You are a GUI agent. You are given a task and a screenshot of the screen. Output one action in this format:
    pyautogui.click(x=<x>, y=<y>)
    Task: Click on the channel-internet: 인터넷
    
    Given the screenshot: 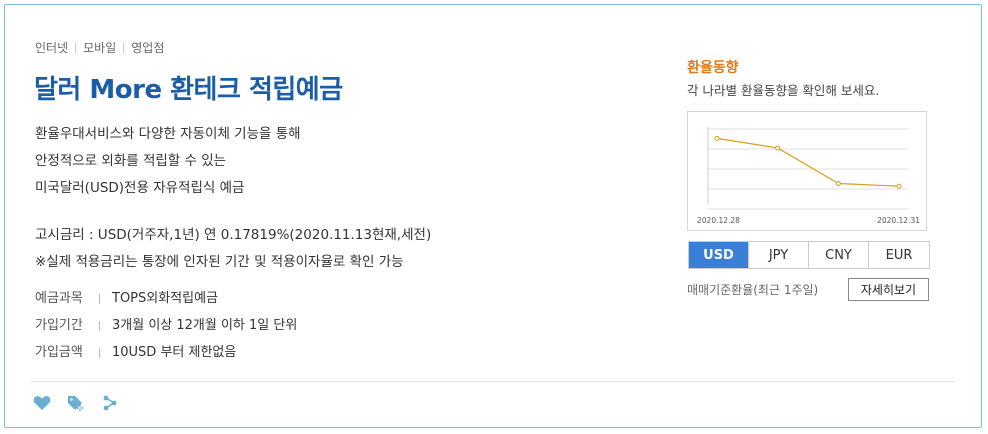 What is the action you would take?
    pyautogui.click(x=52, y=48)
    